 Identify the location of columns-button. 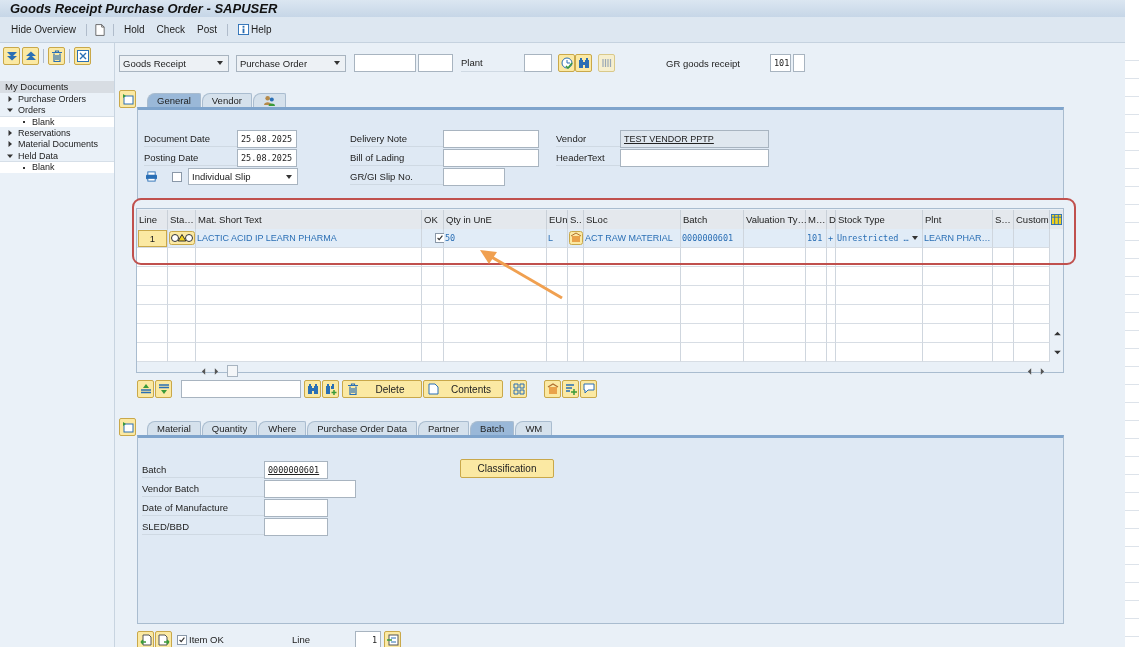
(606, 63).